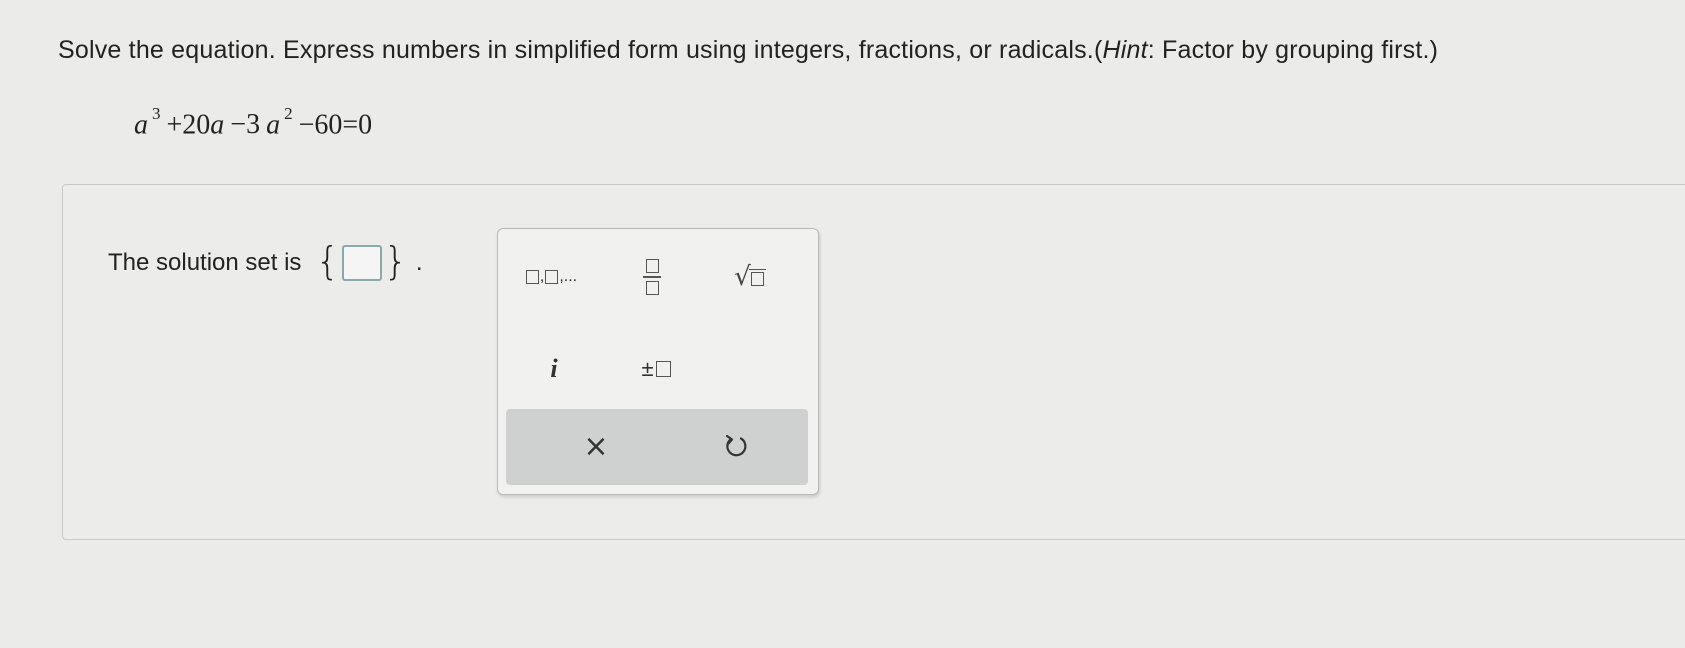 The image size is (1685, 648). What do you see at coordinates (361, 263) in the screenshot?
I see `solution-input` at bounding box center [361, 263].